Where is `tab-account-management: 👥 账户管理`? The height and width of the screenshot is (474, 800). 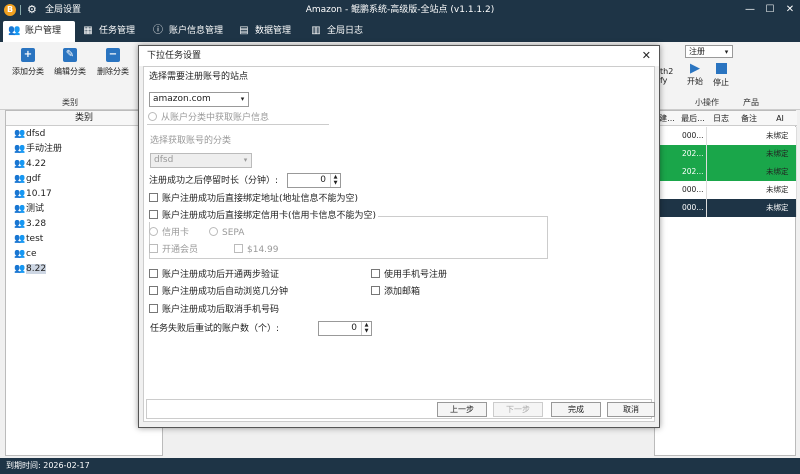
tab-account-management: 👥 账户管理 is located at coordinates (39, 31).